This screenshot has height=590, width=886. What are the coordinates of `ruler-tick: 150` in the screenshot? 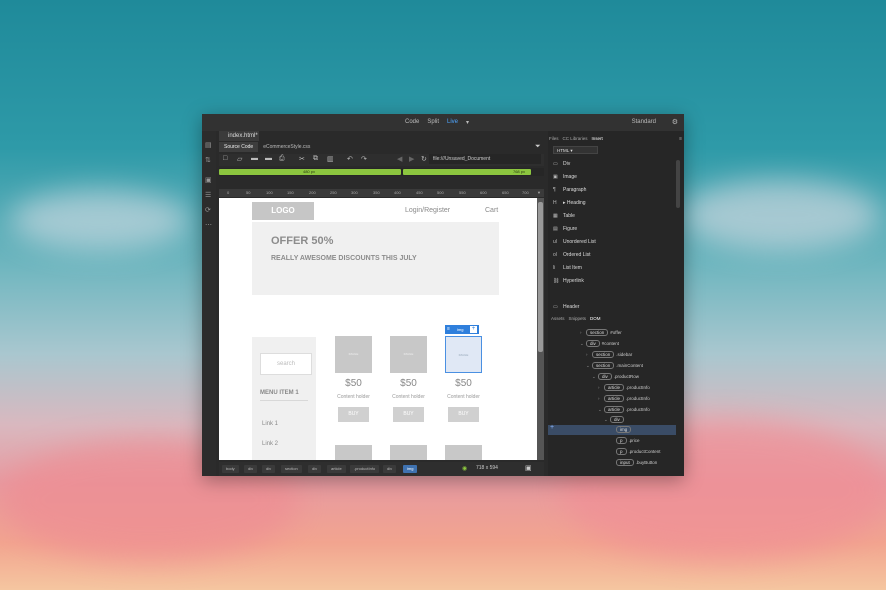 It's located at (290, 192).